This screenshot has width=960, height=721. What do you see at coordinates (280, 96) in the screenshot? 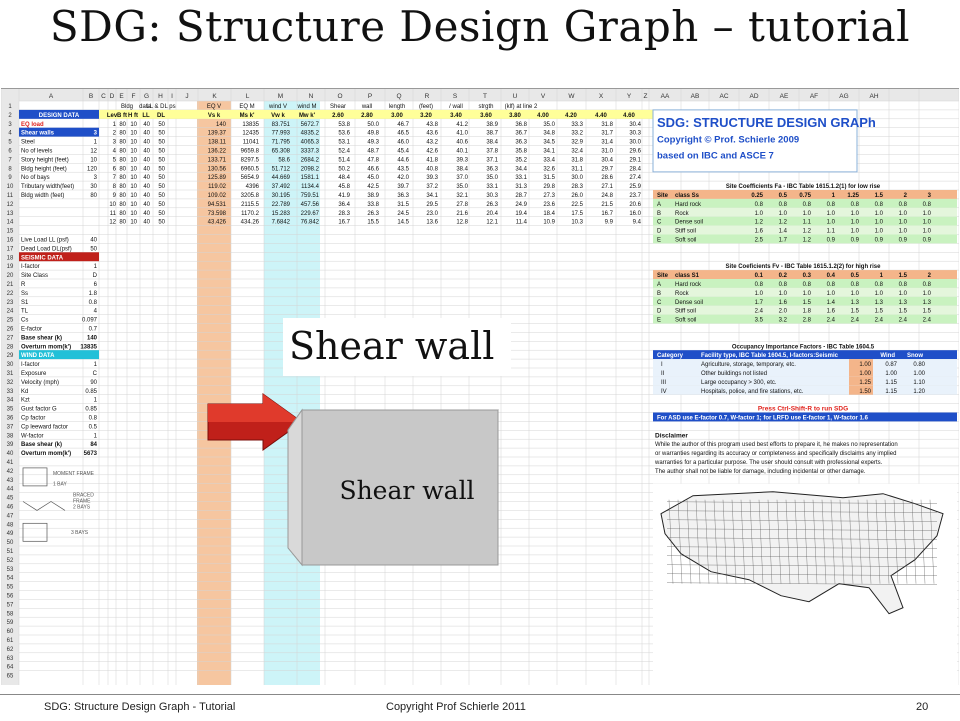
I see `column-header-M: M` at bounding box center [280, 96].